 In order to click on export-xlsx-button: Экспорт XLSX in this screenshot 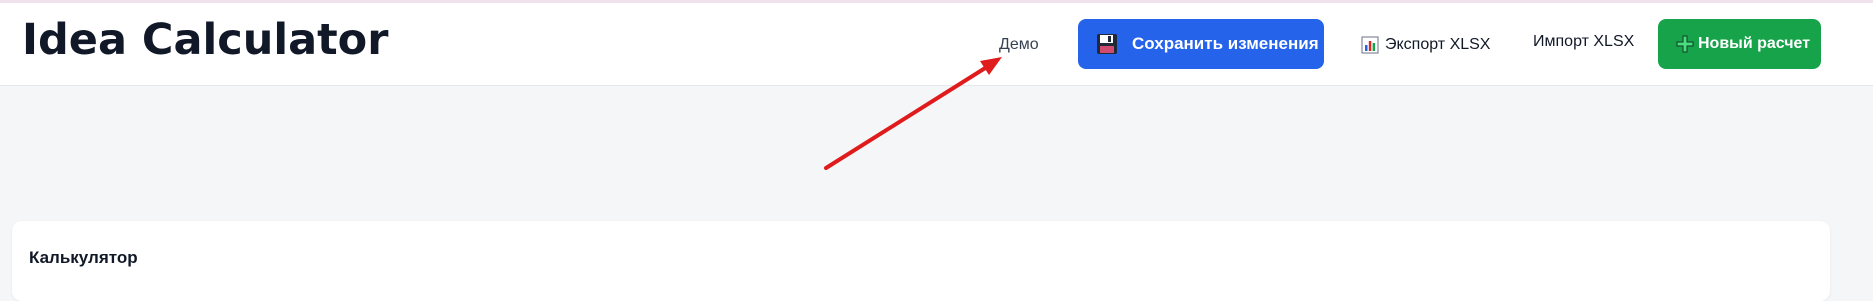, I will do `click(1425, 45)`.